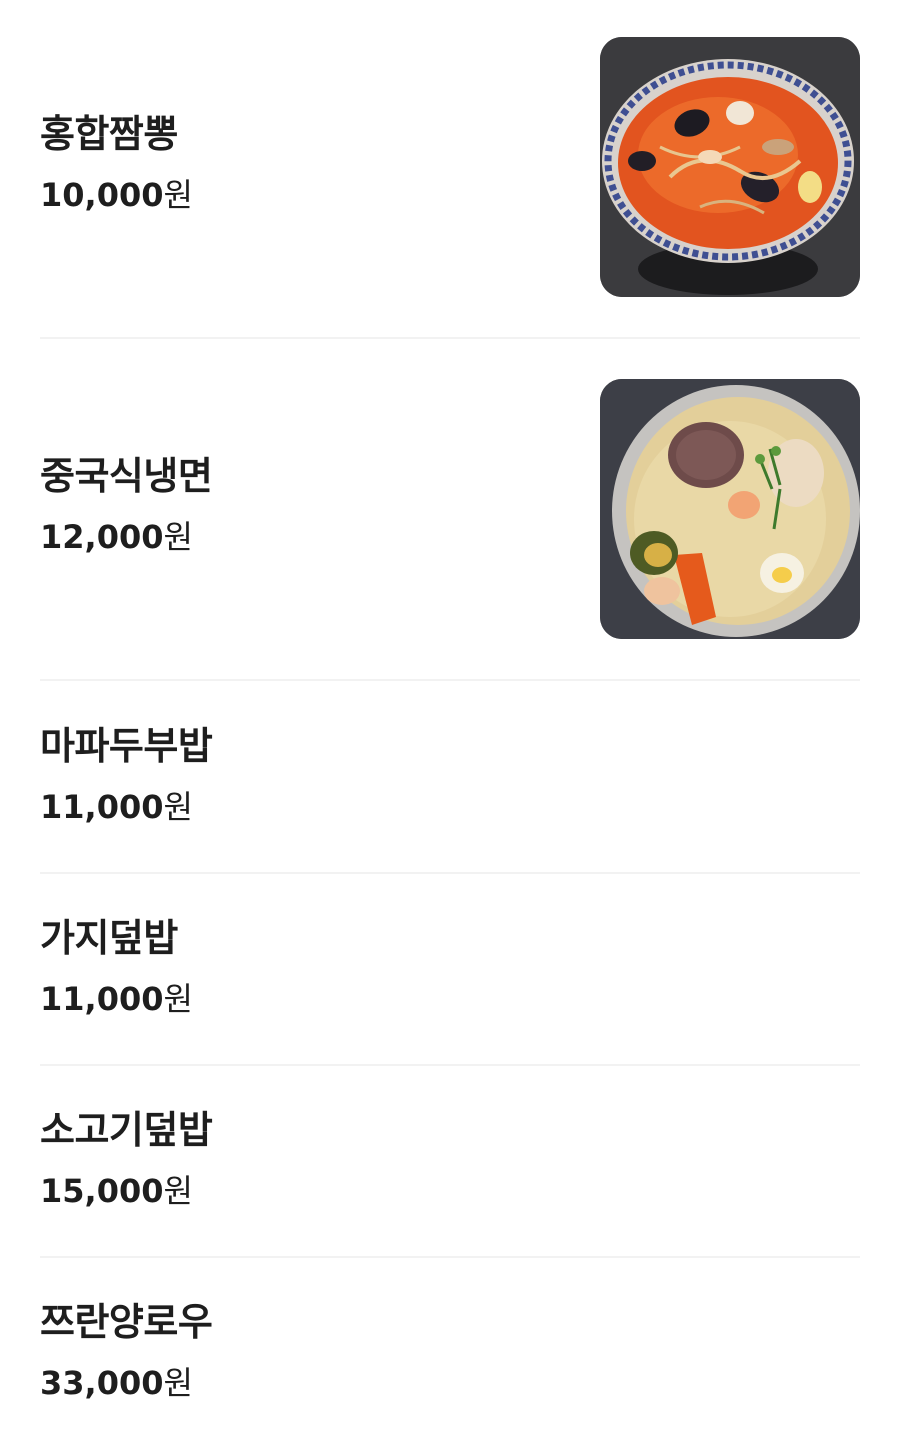  I want to click on menu-item-beef-rice: 소고기덮밥 15,000원, so click(450, 1161).